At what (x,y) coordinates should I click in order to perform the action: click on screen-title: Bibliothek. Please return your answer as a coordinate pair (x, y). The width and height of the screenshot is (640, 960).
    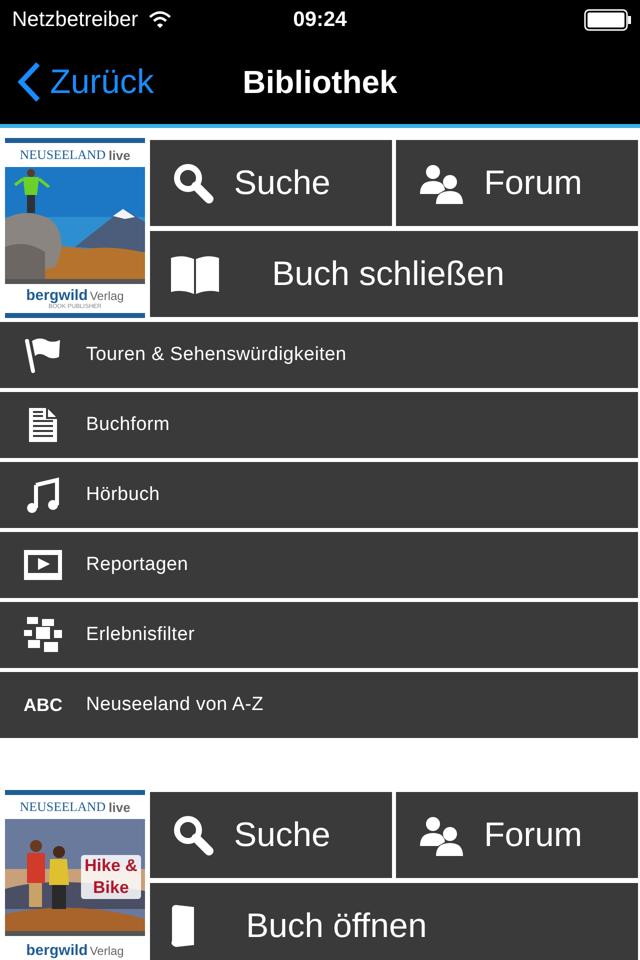
    Looking at the image, I should click on (320, 82).